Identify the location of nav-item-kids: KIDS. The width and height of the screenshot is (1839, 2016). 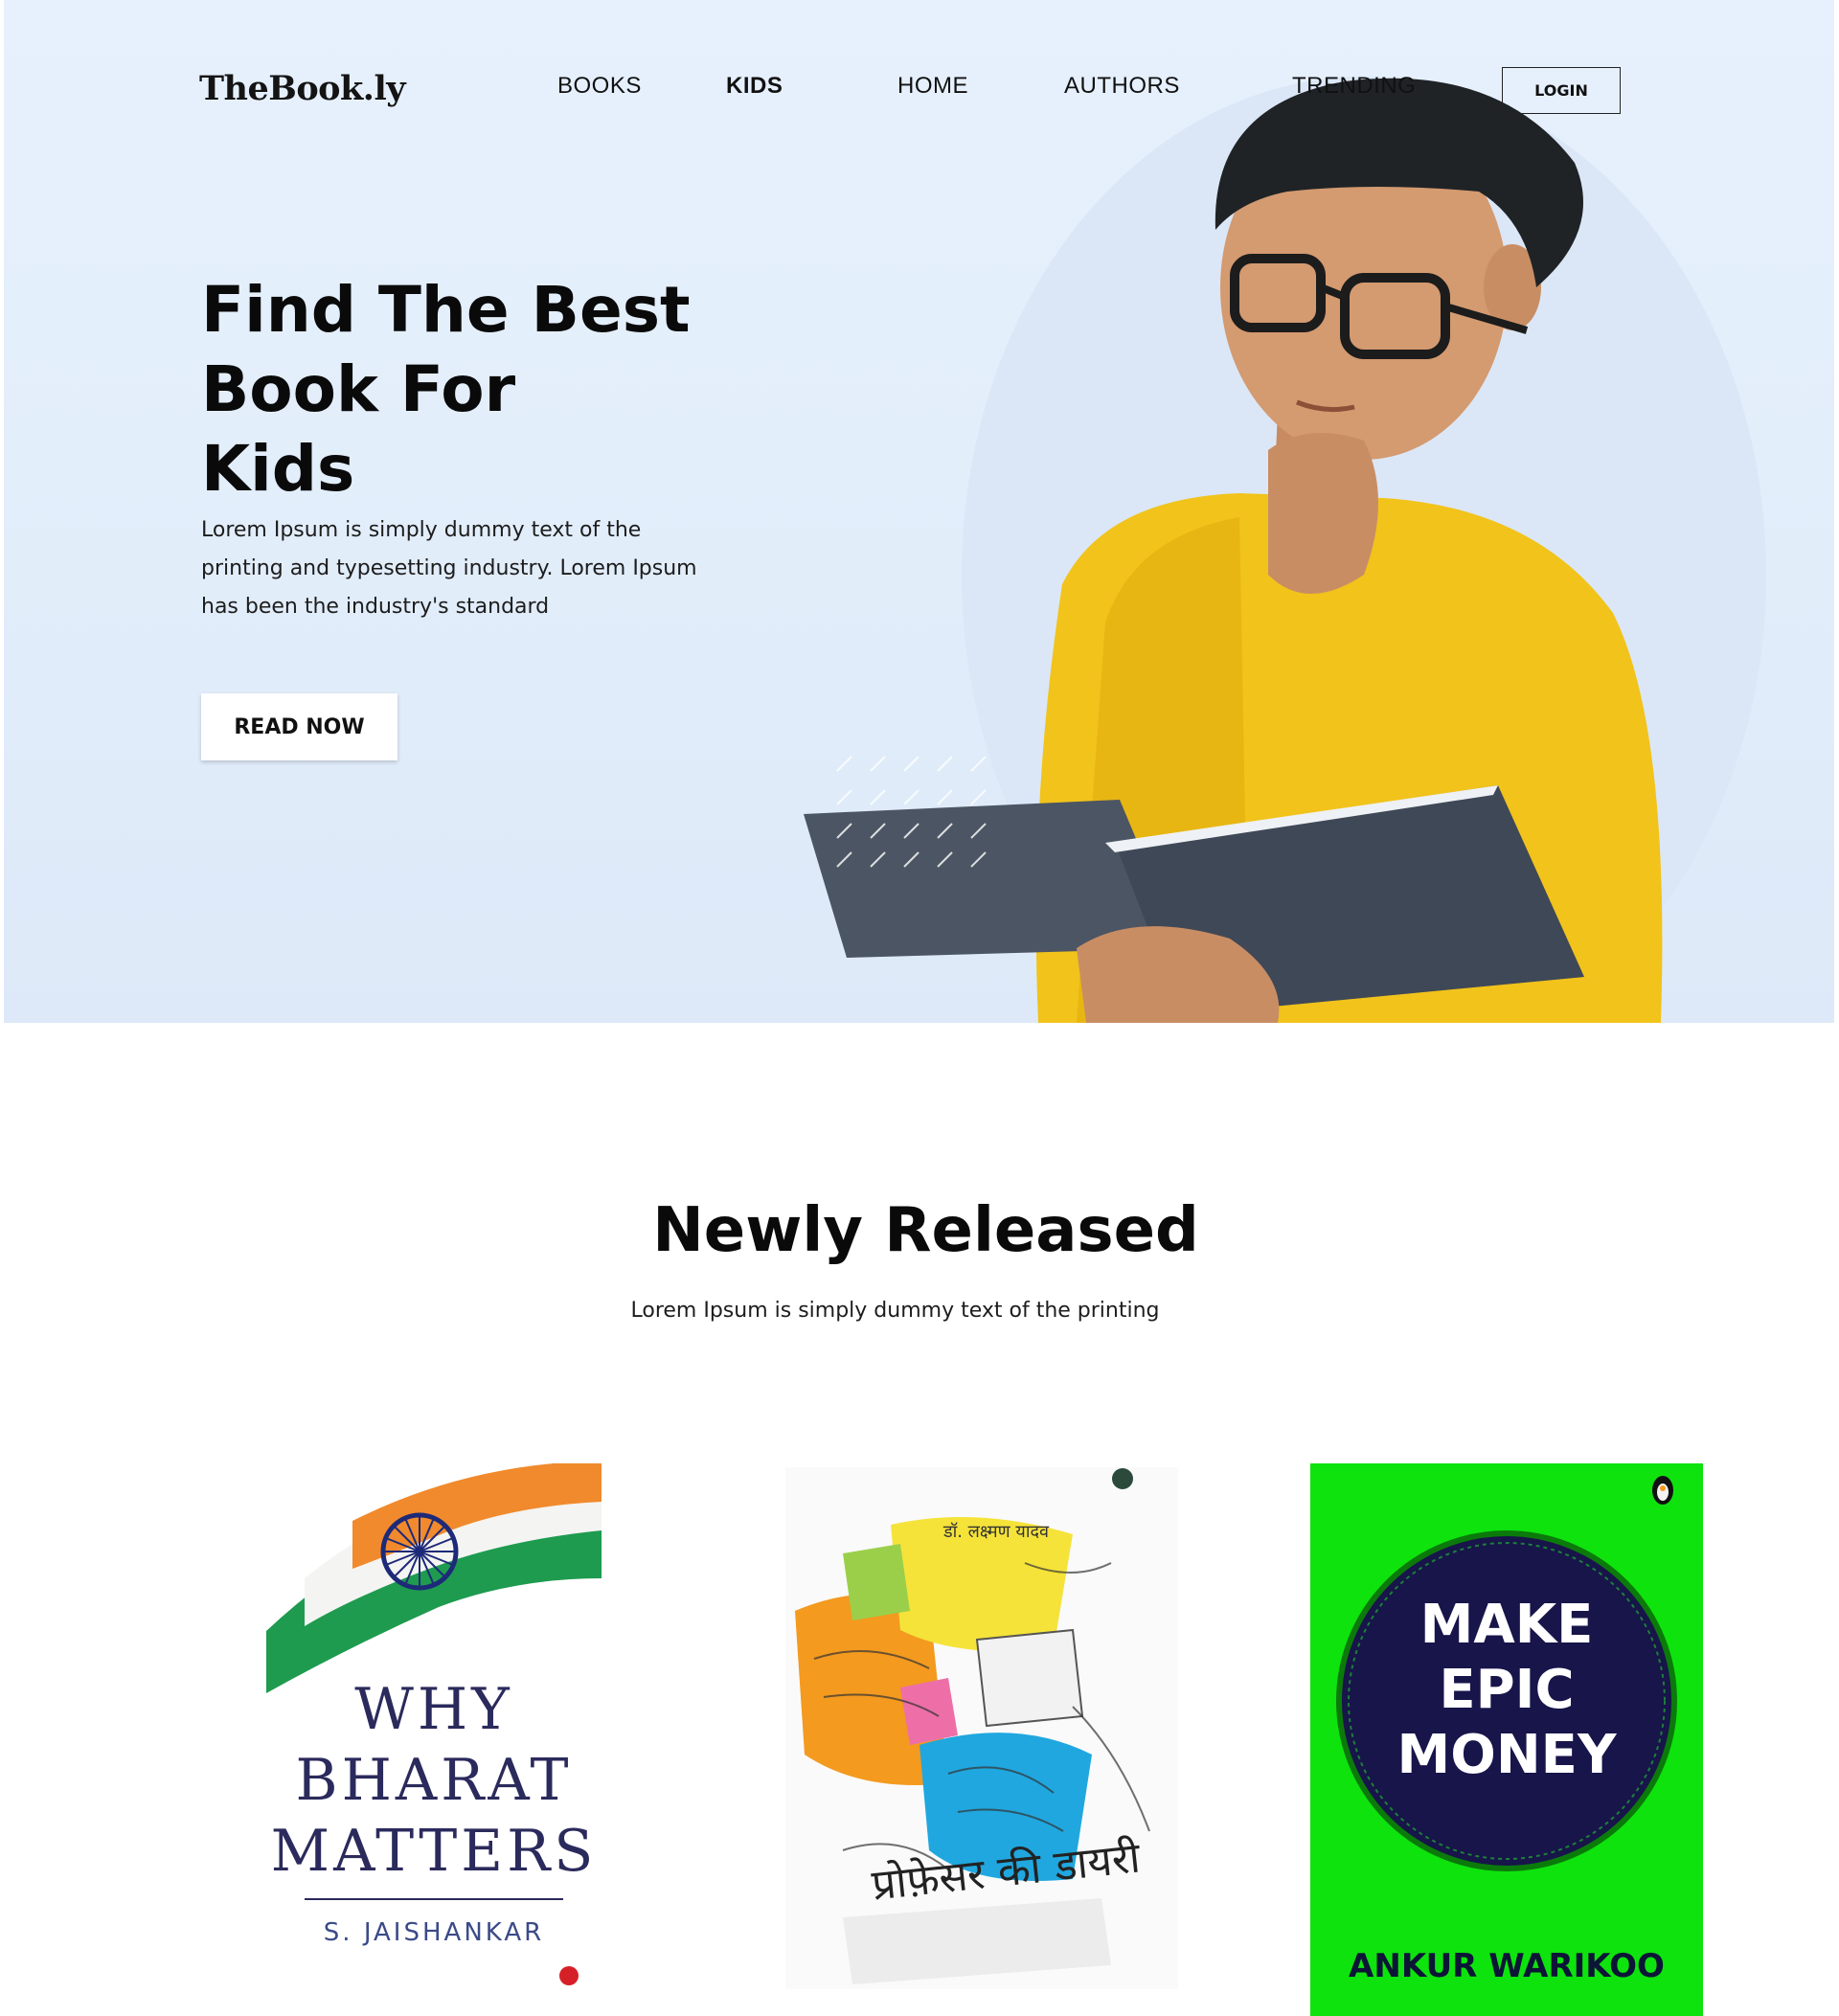
(754, 86).